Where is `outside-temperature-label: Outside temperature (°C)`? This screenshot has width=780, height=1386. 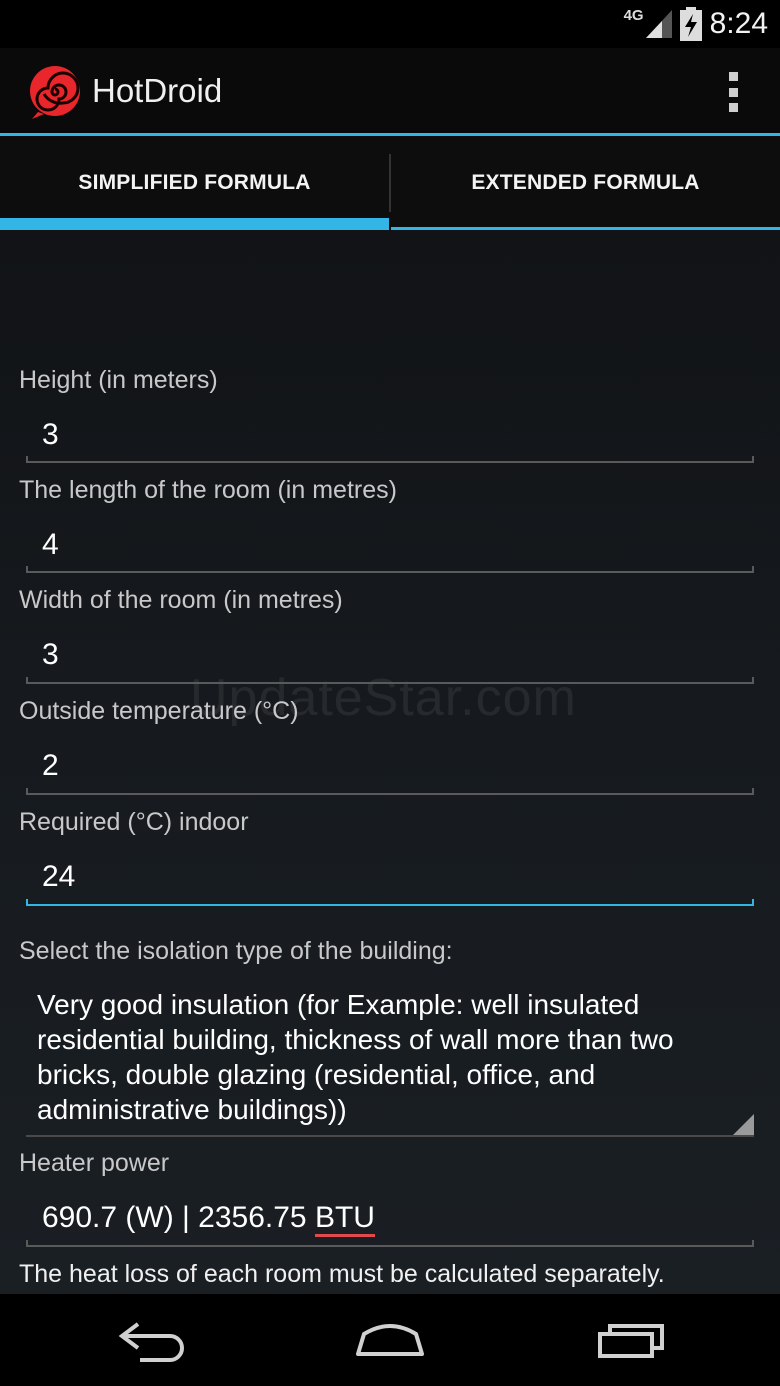 outside-temperature-label: Outside temperature (°C) is located at coordinates (159, 711).